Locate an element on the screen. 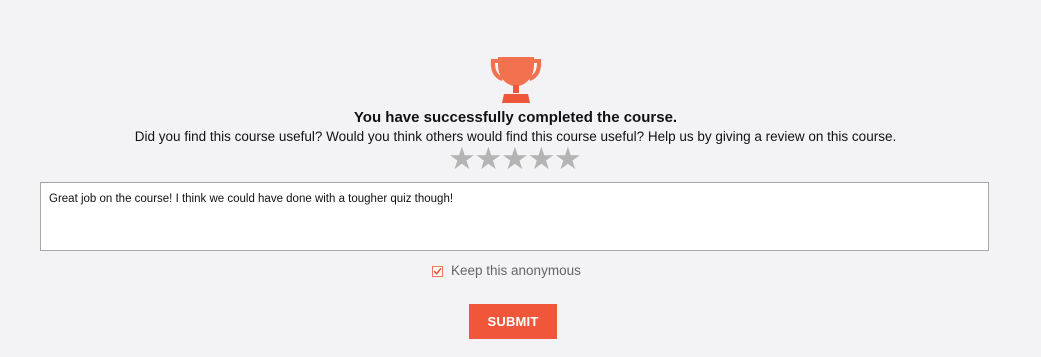  star-3-icon: ★ is located at coordinates (515, 158).